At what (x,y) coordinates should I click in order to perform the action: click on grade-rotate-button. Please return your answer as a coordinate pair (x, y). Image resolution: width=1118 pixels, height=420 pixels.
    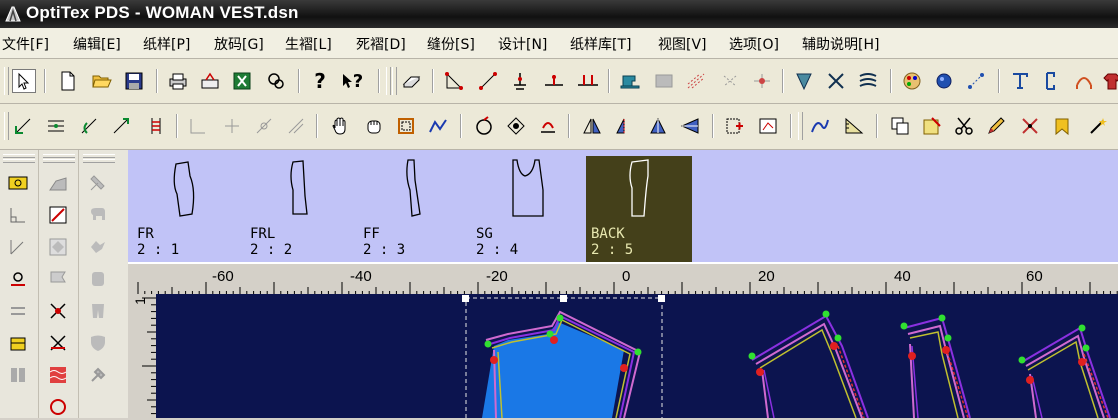
    Looking at the image, I should click on (264, 126).